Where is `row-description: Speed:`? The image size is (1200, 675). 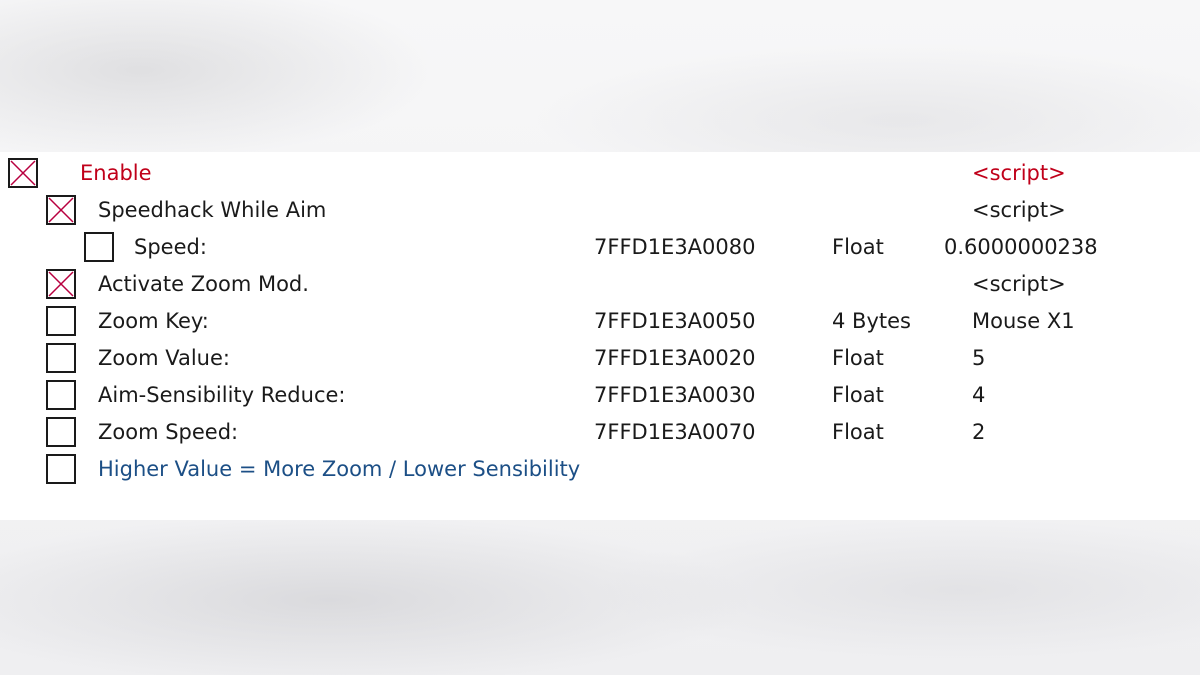
row-description: Speed: is located at coordinates (170, 247).